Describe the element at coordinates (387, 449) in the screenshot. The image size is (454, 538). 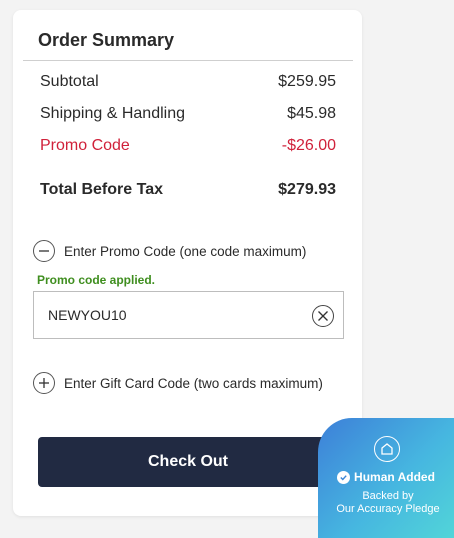
I see `pledge-logo-icon` at that location.